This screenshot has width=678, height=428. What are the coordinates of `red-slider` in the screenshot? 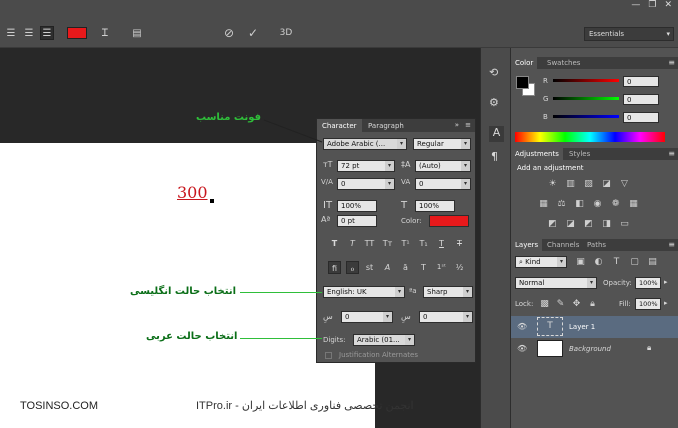 It's located at (586, 80).